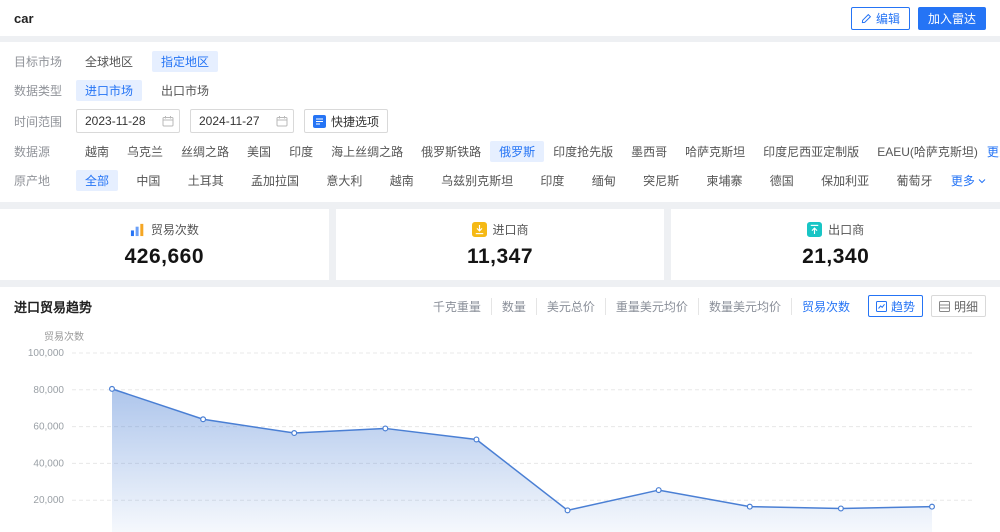  Describe the element at coordinates (914, 180) in the screenshot. I see `origin-option: 葡萄牙` at that location.